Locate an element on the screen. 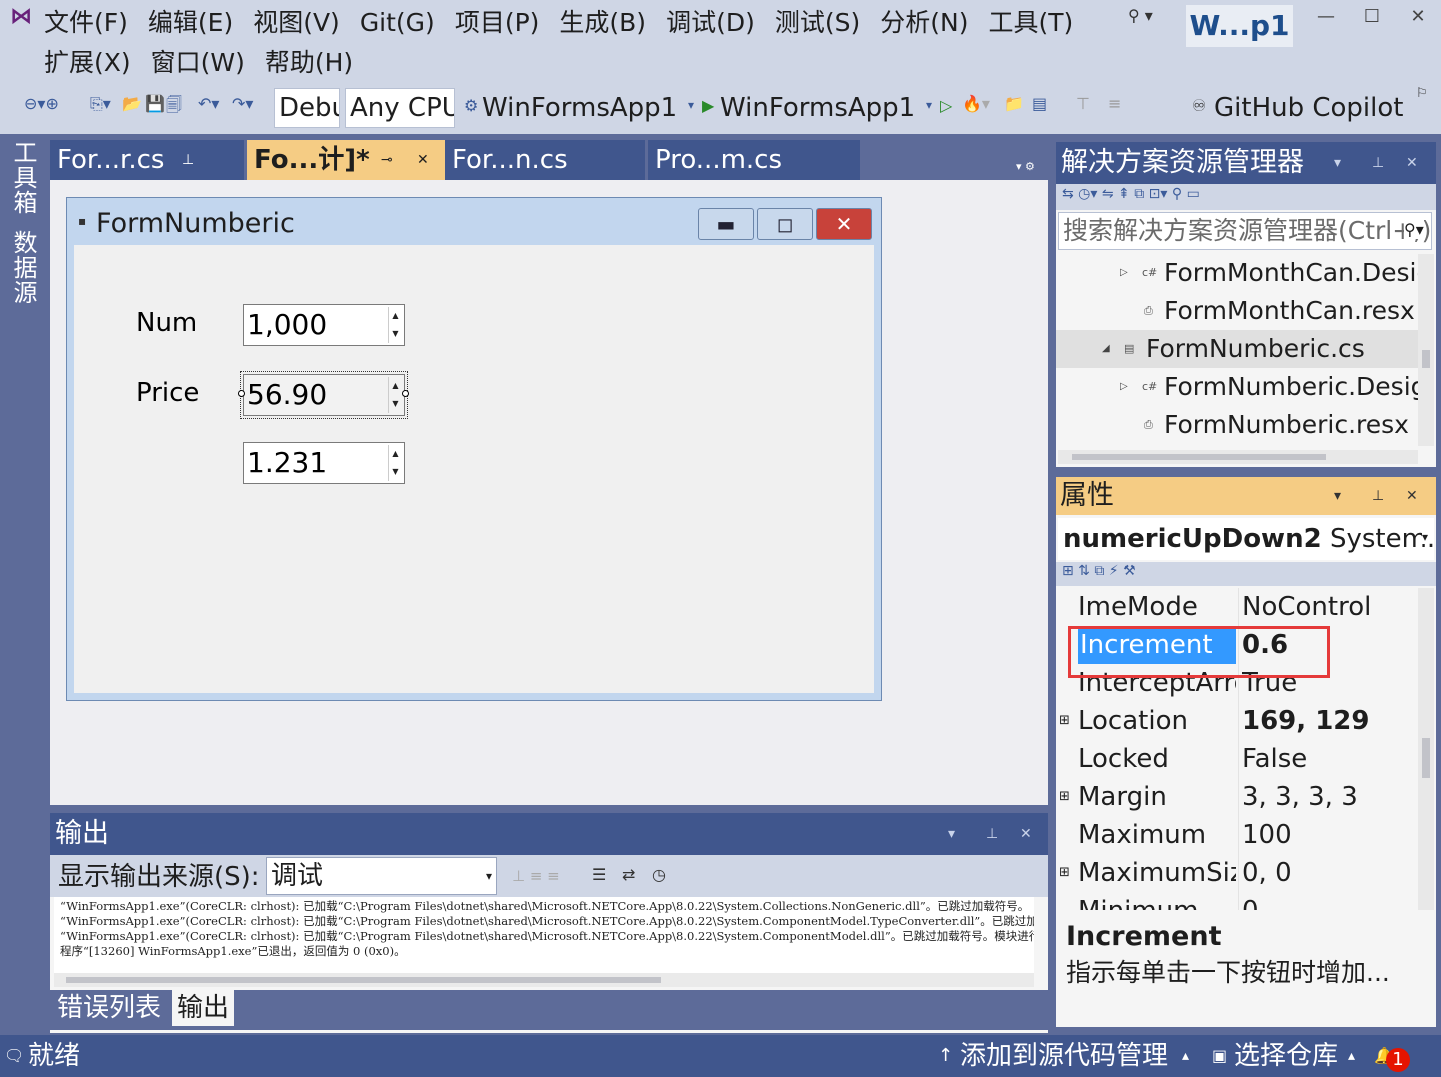  property-row-maximum: Maximum 100 is located at coordinates (1237, 835).